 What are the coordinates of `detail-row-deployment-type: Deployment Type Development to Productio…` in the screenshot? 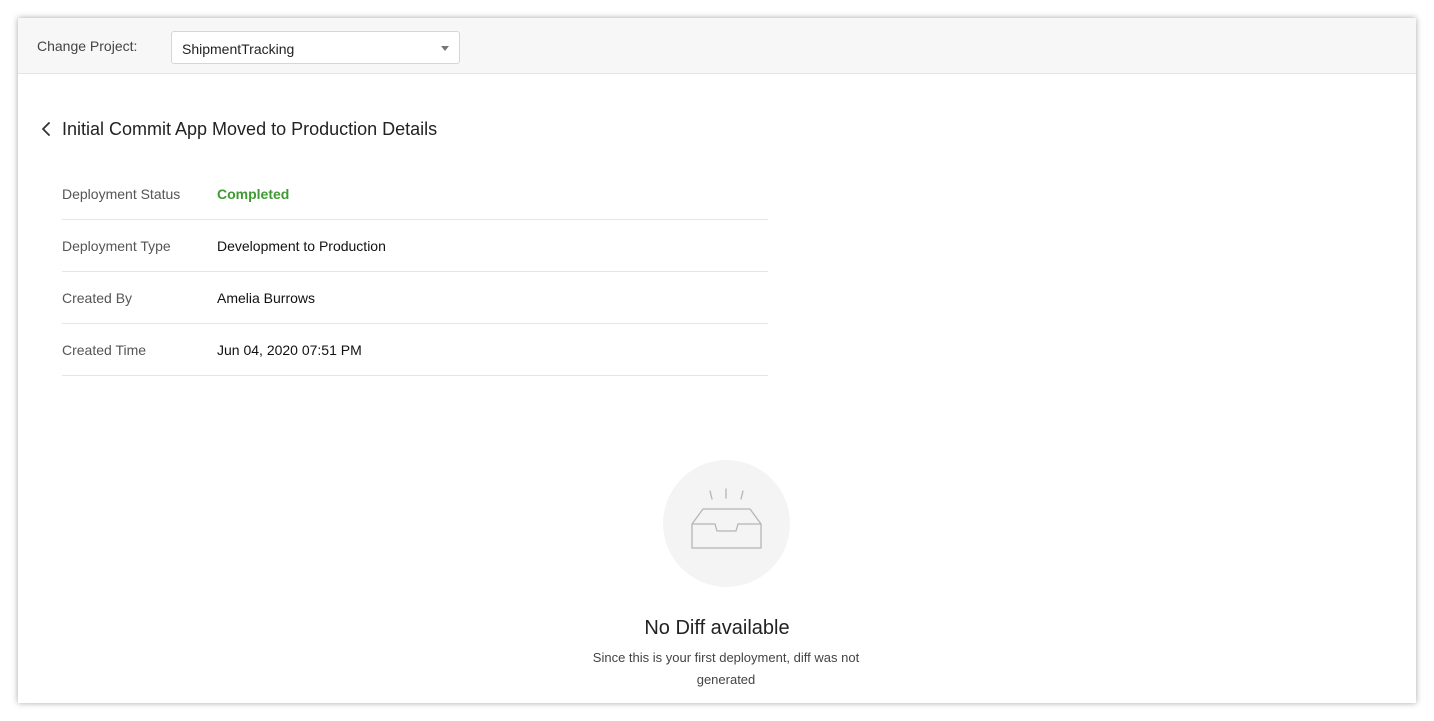 It's located at (415, 246).